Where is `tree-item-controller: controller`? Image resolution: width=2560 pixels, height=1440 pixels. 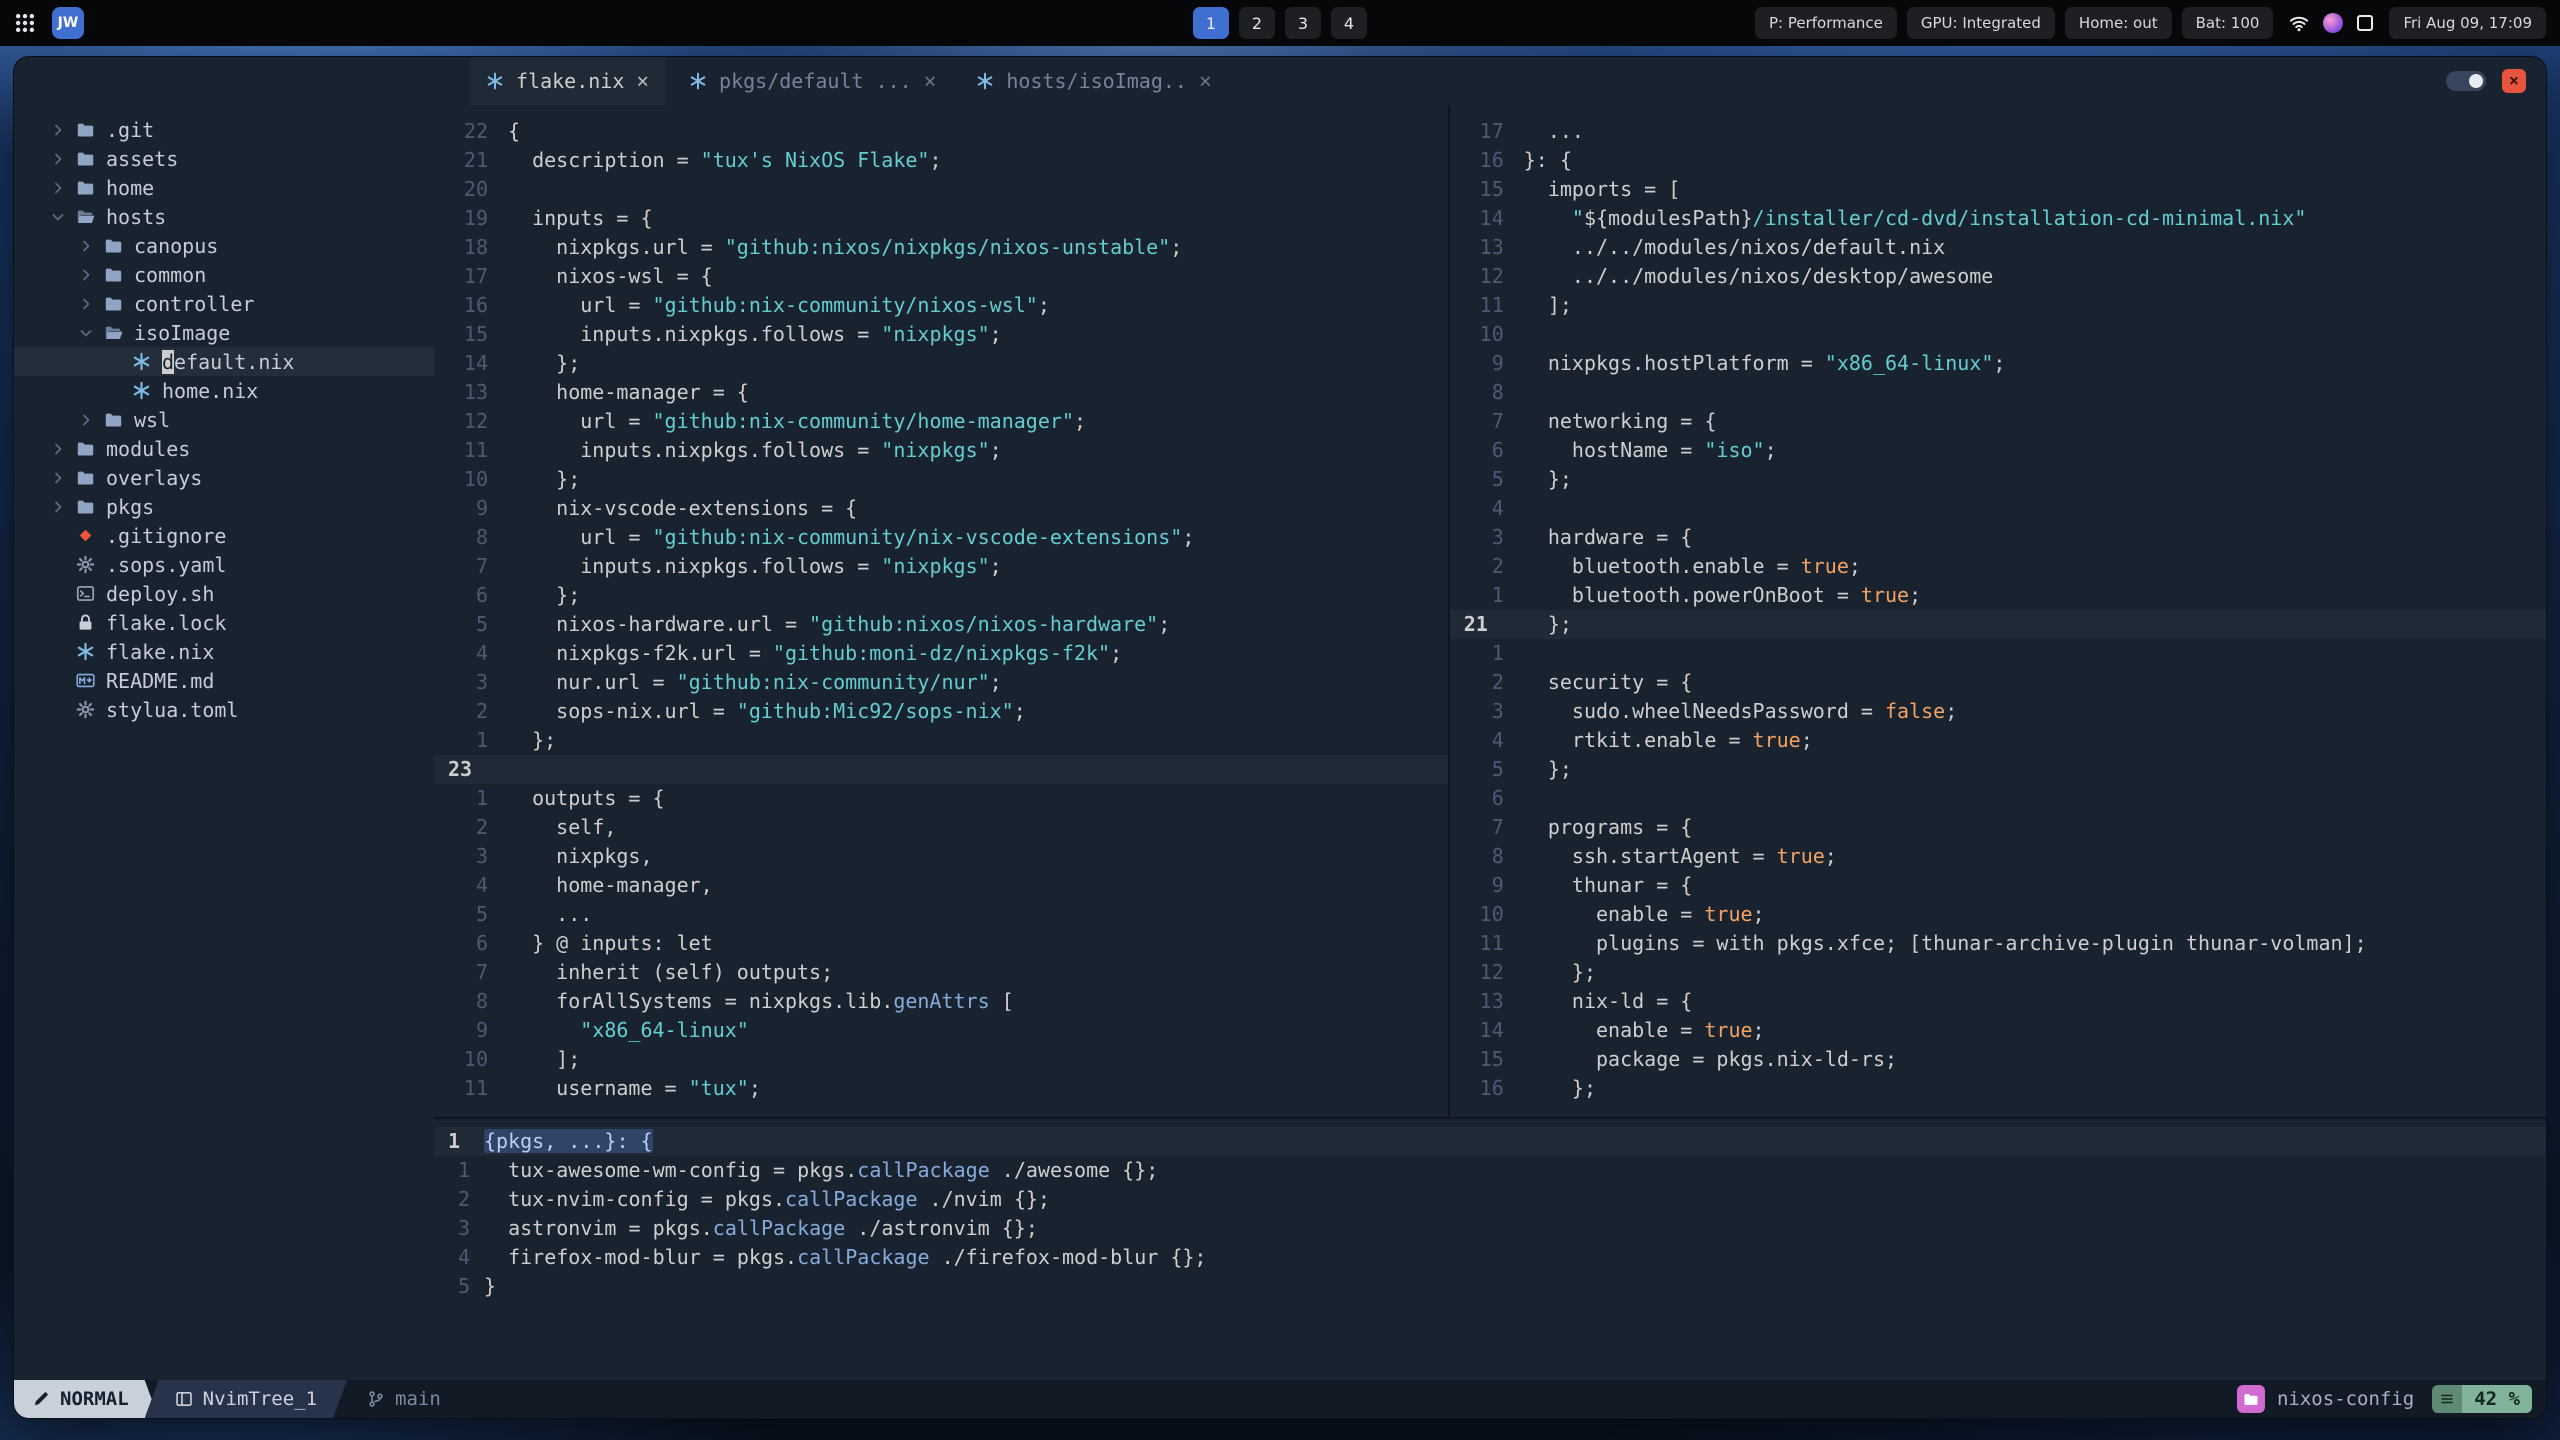
tree-item-controller: controller is located at coordinates (224, 303).